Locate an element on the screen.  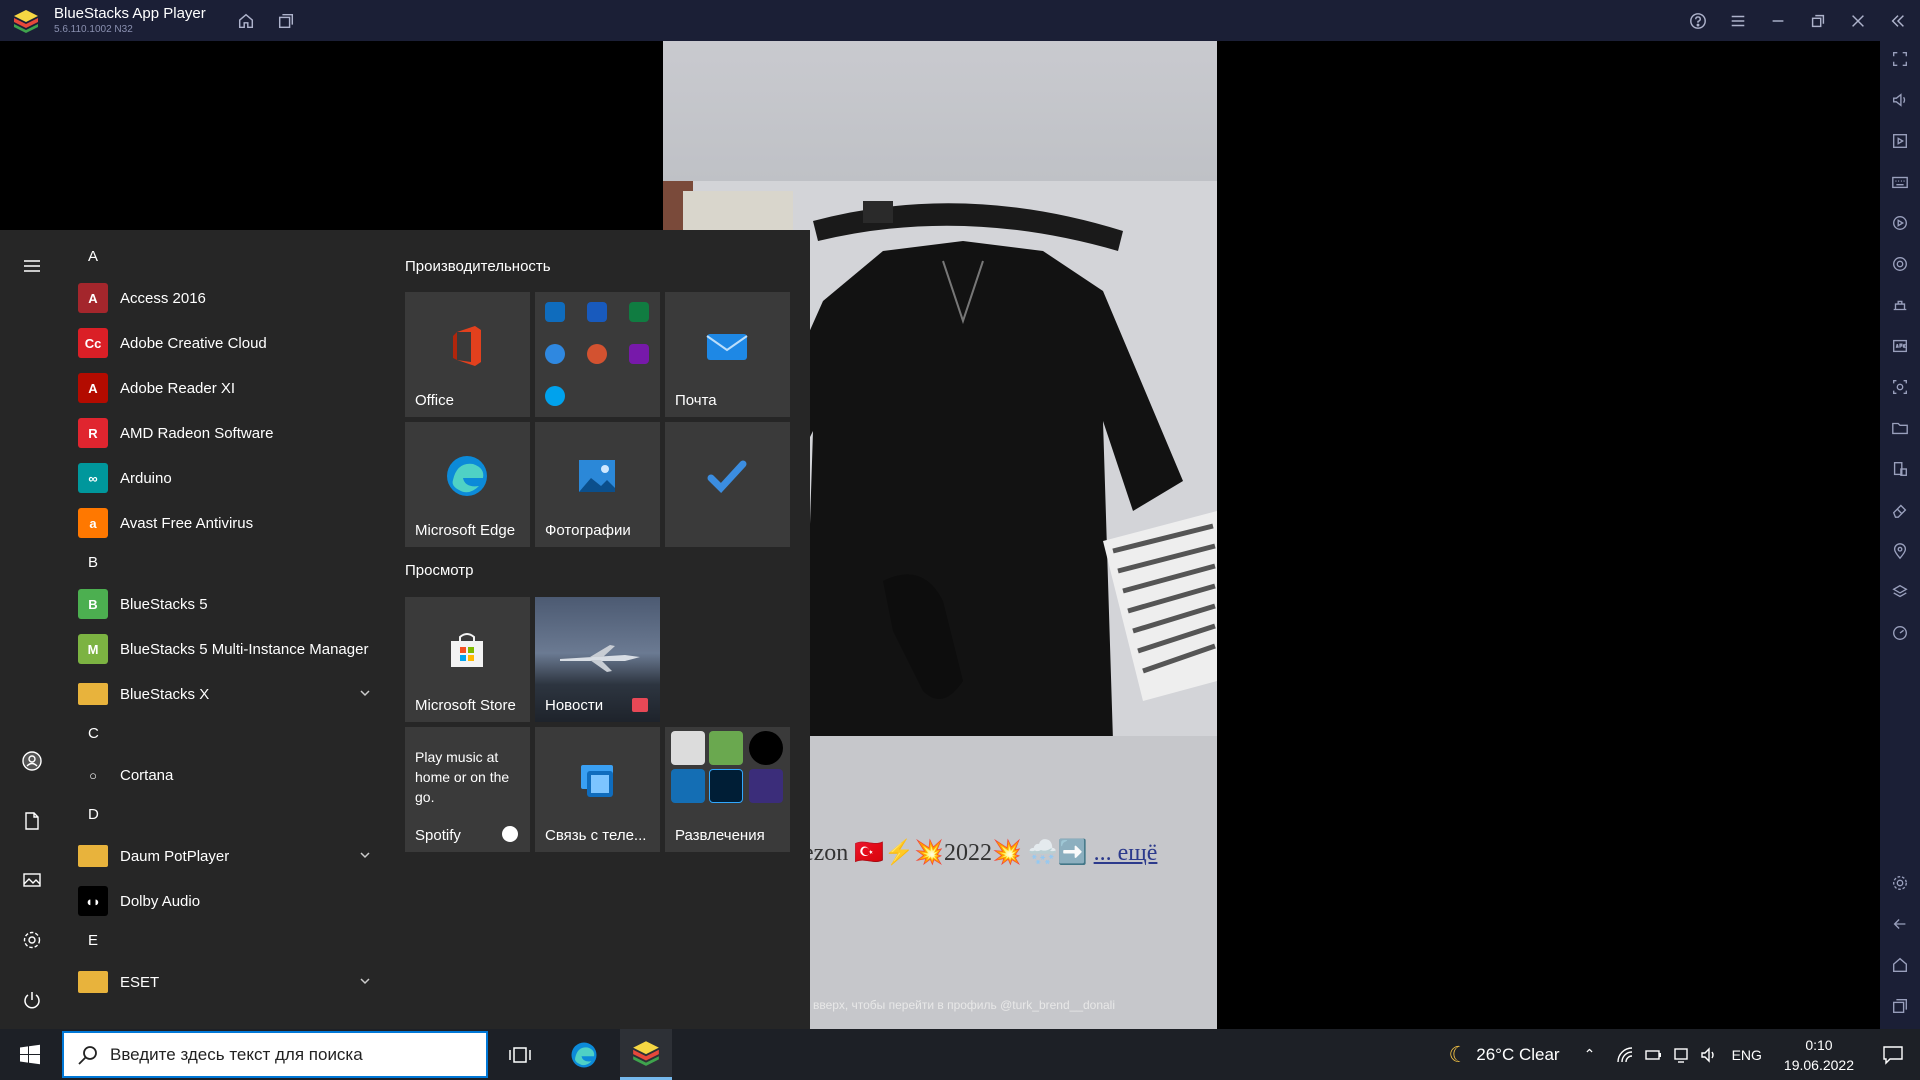
volume-icon is located at coordinates (1900, 100).